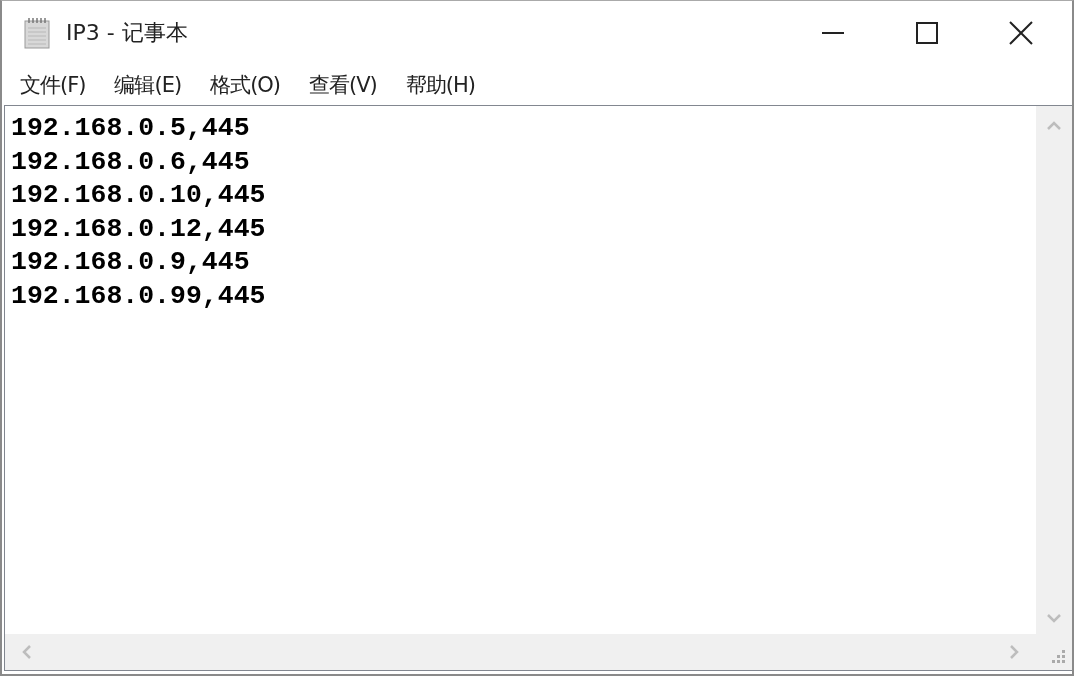 This screenshot has height=676, width=1074. What do you see at coordinates (138, 229) in the screenshot?
I see `text-line: 192.168.0.12,445` at bounding box center [138, 229].